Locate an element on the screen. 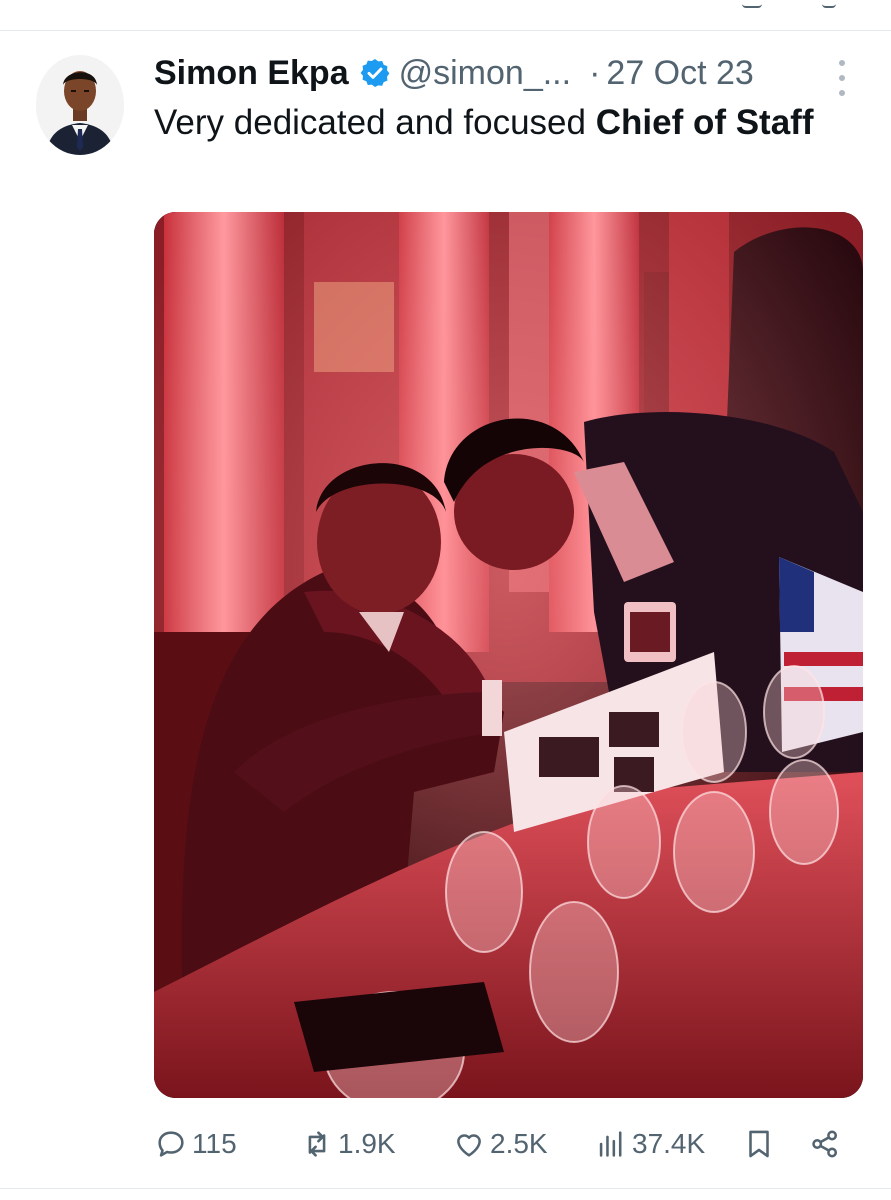 This screenshot has height=1200, width=891. share-button is located at coordinates (827, 1144).